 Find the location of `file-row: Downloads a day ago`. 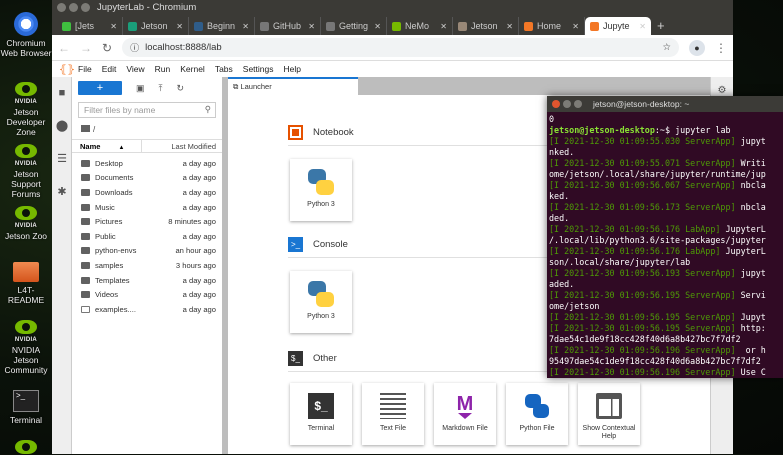

file-row: Downloads a day ago is located at coordinates (147, 192).